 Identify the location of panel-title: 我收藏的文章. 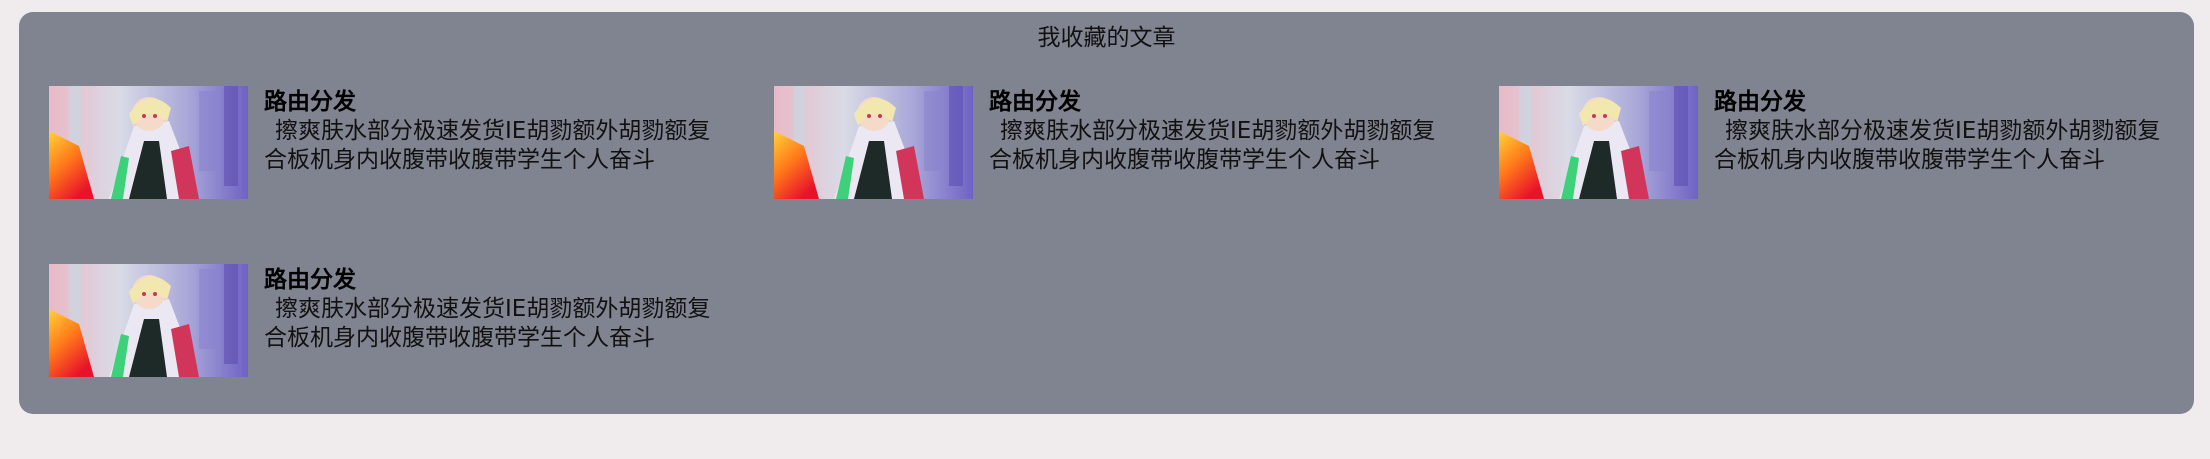
(1106, 38).